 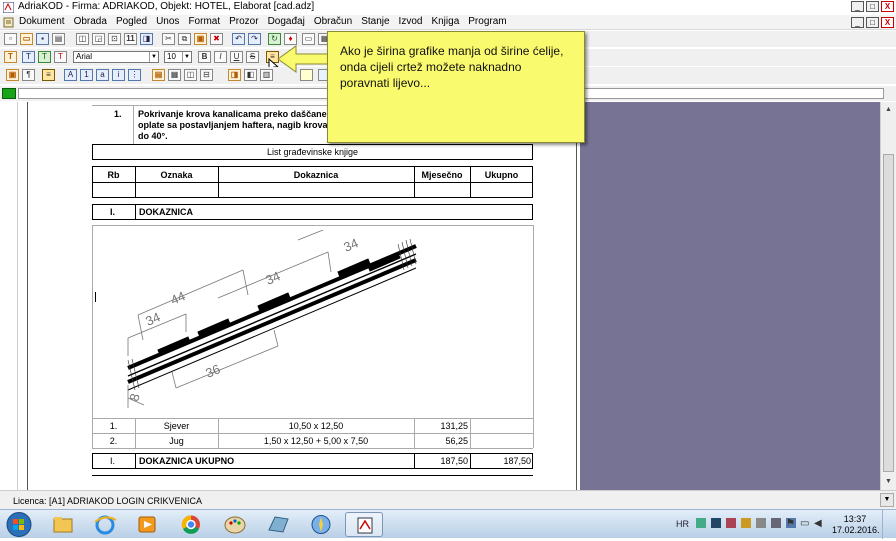 What do you see at coordinates (102, 75) in the screenshot?
I see `list-a-icon: a` at bounding box center [102, 75].